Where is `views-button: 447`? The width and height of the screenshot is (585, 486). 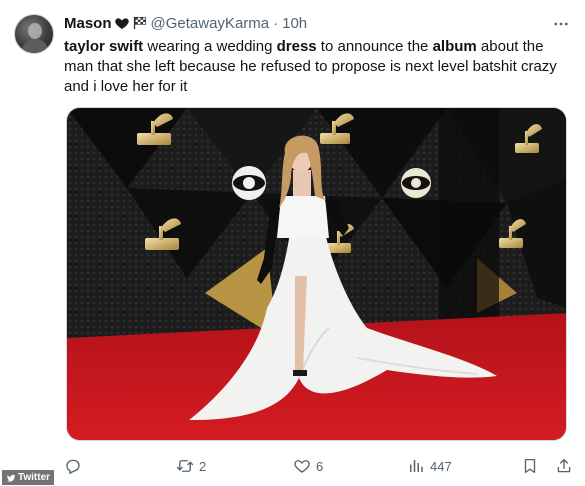 views-button: 447 is located at coordinates (429, 466).